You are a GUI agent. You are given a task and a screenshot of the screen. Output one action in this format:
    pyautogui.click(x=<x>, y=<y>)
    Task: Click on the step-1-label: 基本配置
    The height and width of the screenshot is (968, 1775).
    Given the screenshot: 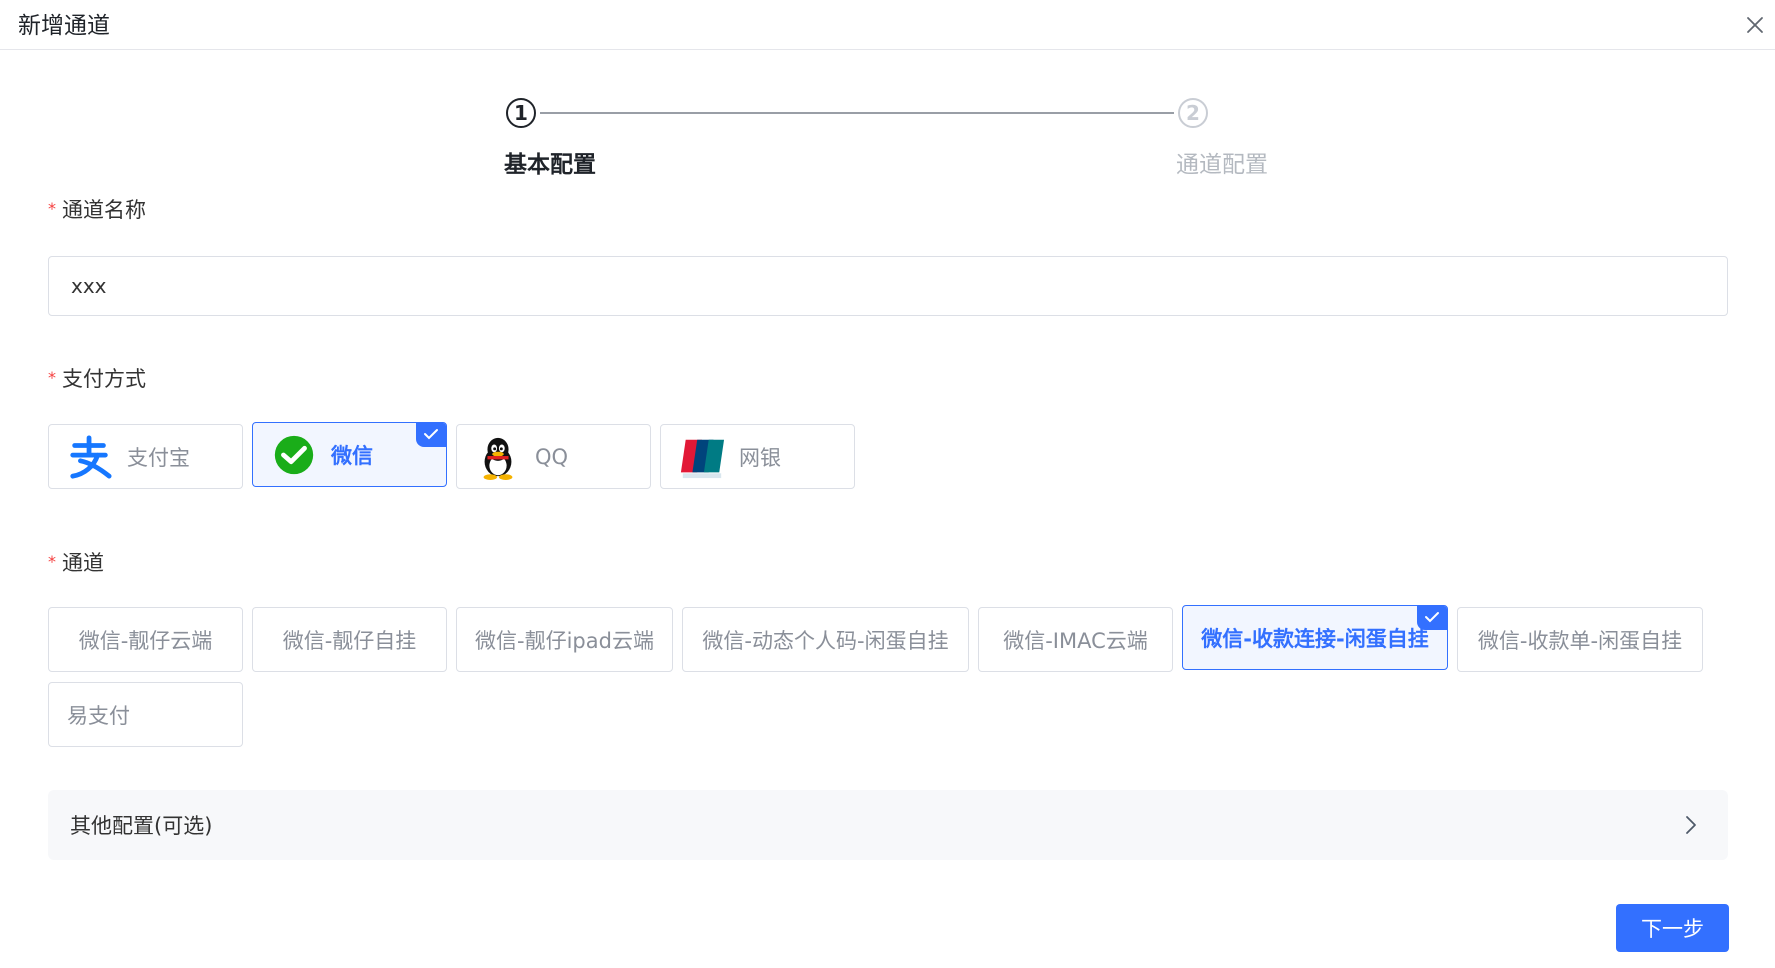 What is the action you would take?
    pyautogui.click(x=550, y=165)
    